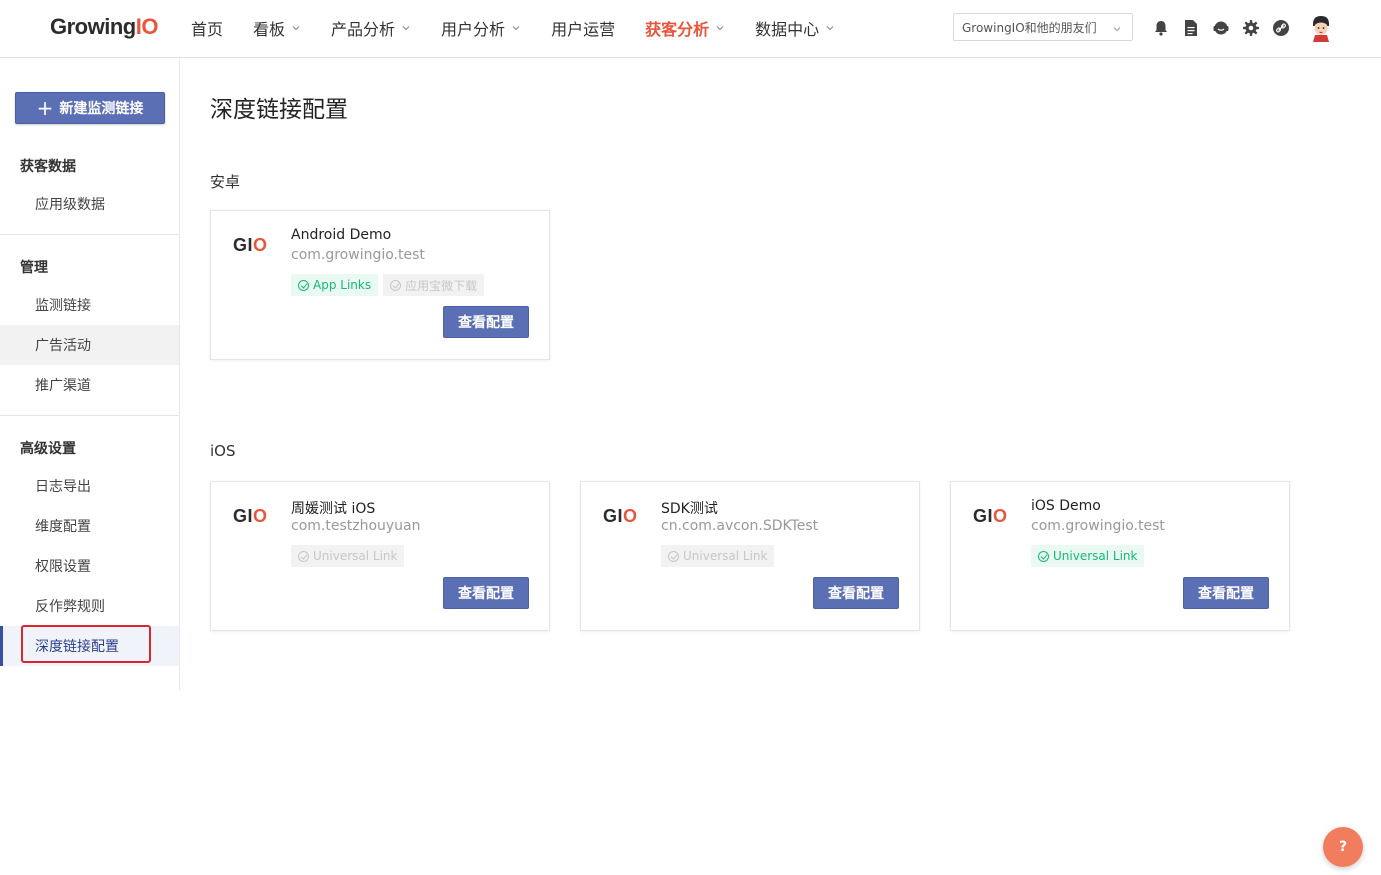 The width and height of the screenshot is (1381, 875). I want to click on gear-icon, so click(1251, 28).